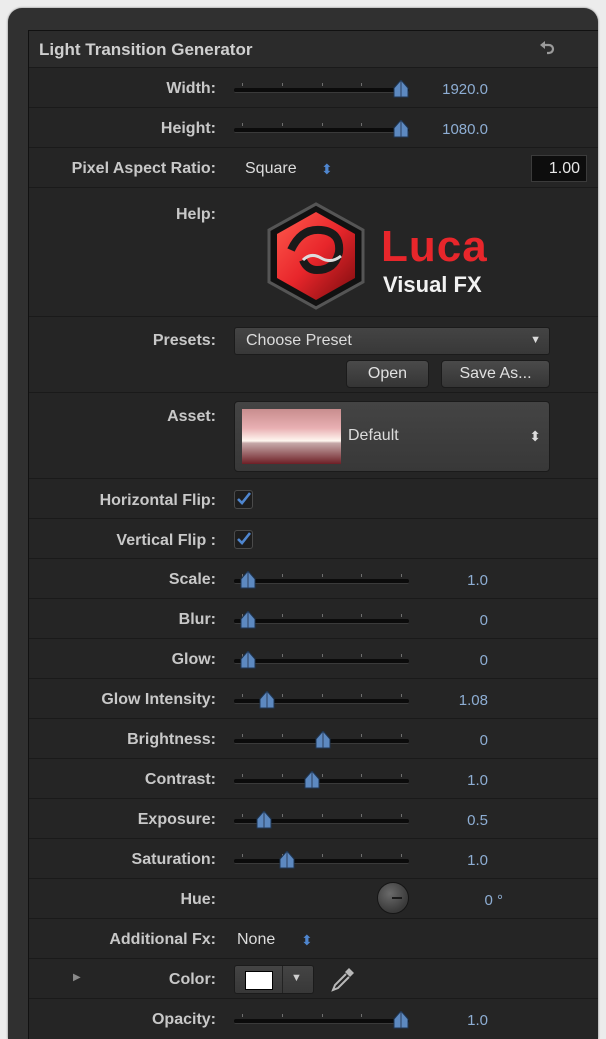 The image size is (606, 1039). I want to click on vertical-flip-checkbox, so click(243, 539).